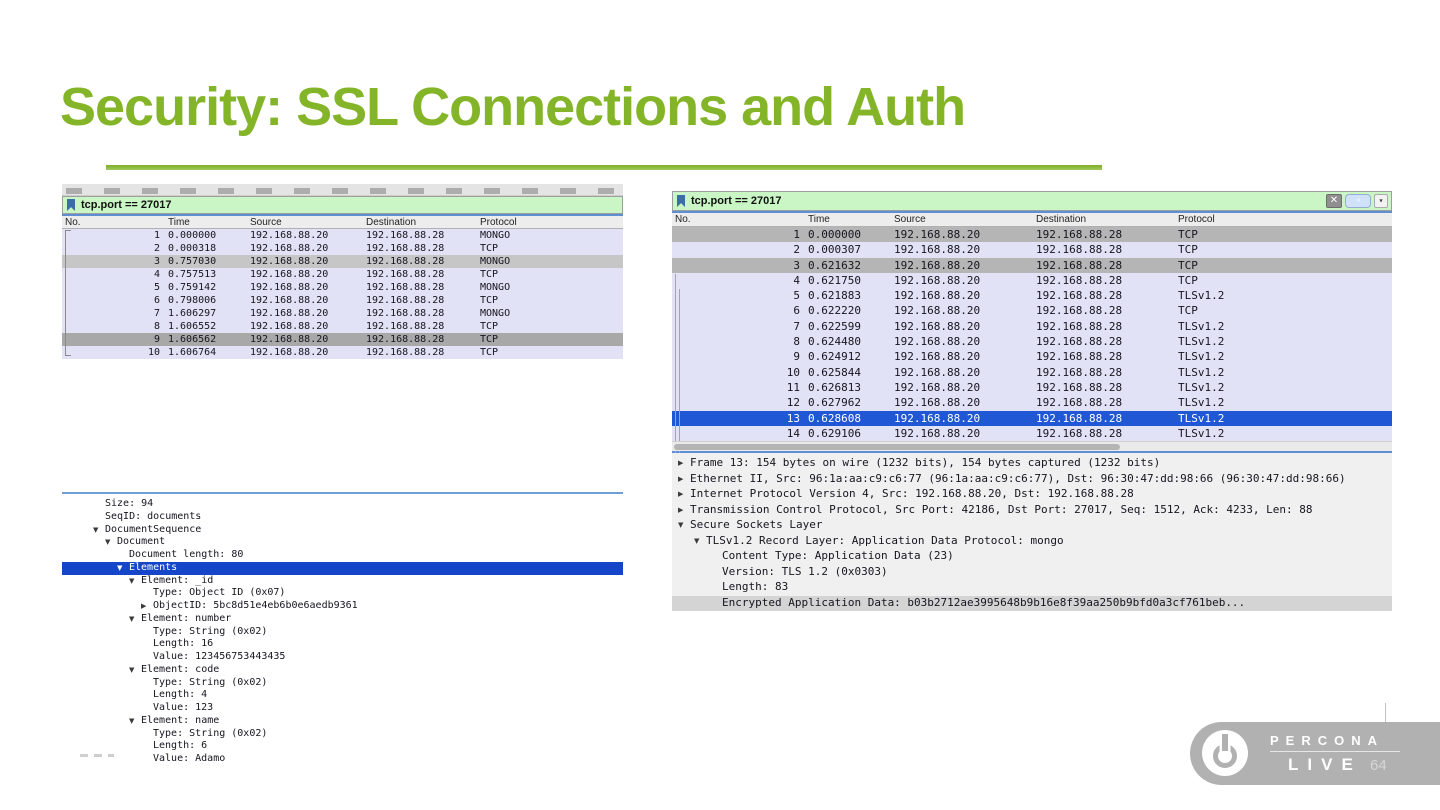 The height and width of the screenshot is (810, 1440). What do you see at coordinates (342, 708) in the screenshot?
I see `tree-line: Value: 123` at bounding box center [342, 708].